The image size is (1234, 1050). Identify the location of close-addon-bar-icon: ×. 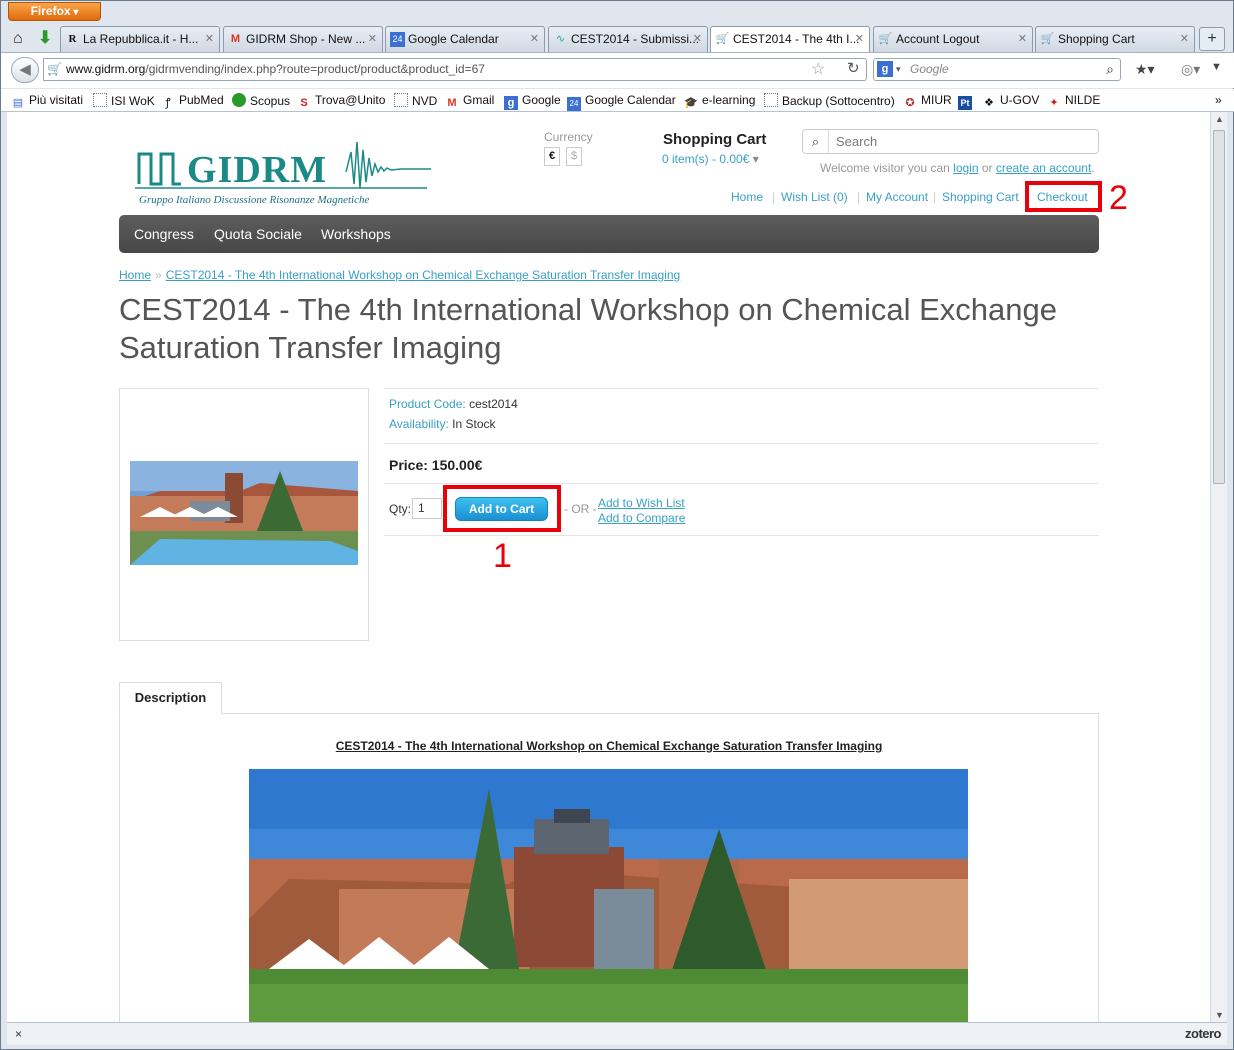
(18, 1034).